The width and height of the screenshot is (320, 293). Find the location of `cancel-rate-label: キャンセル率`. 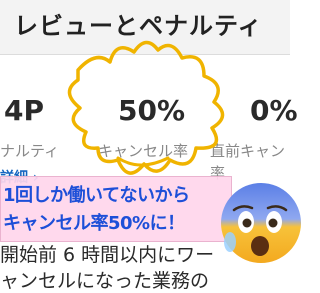

cancel-rate-label: キャンセル率 is located at coordinates (143, 151).